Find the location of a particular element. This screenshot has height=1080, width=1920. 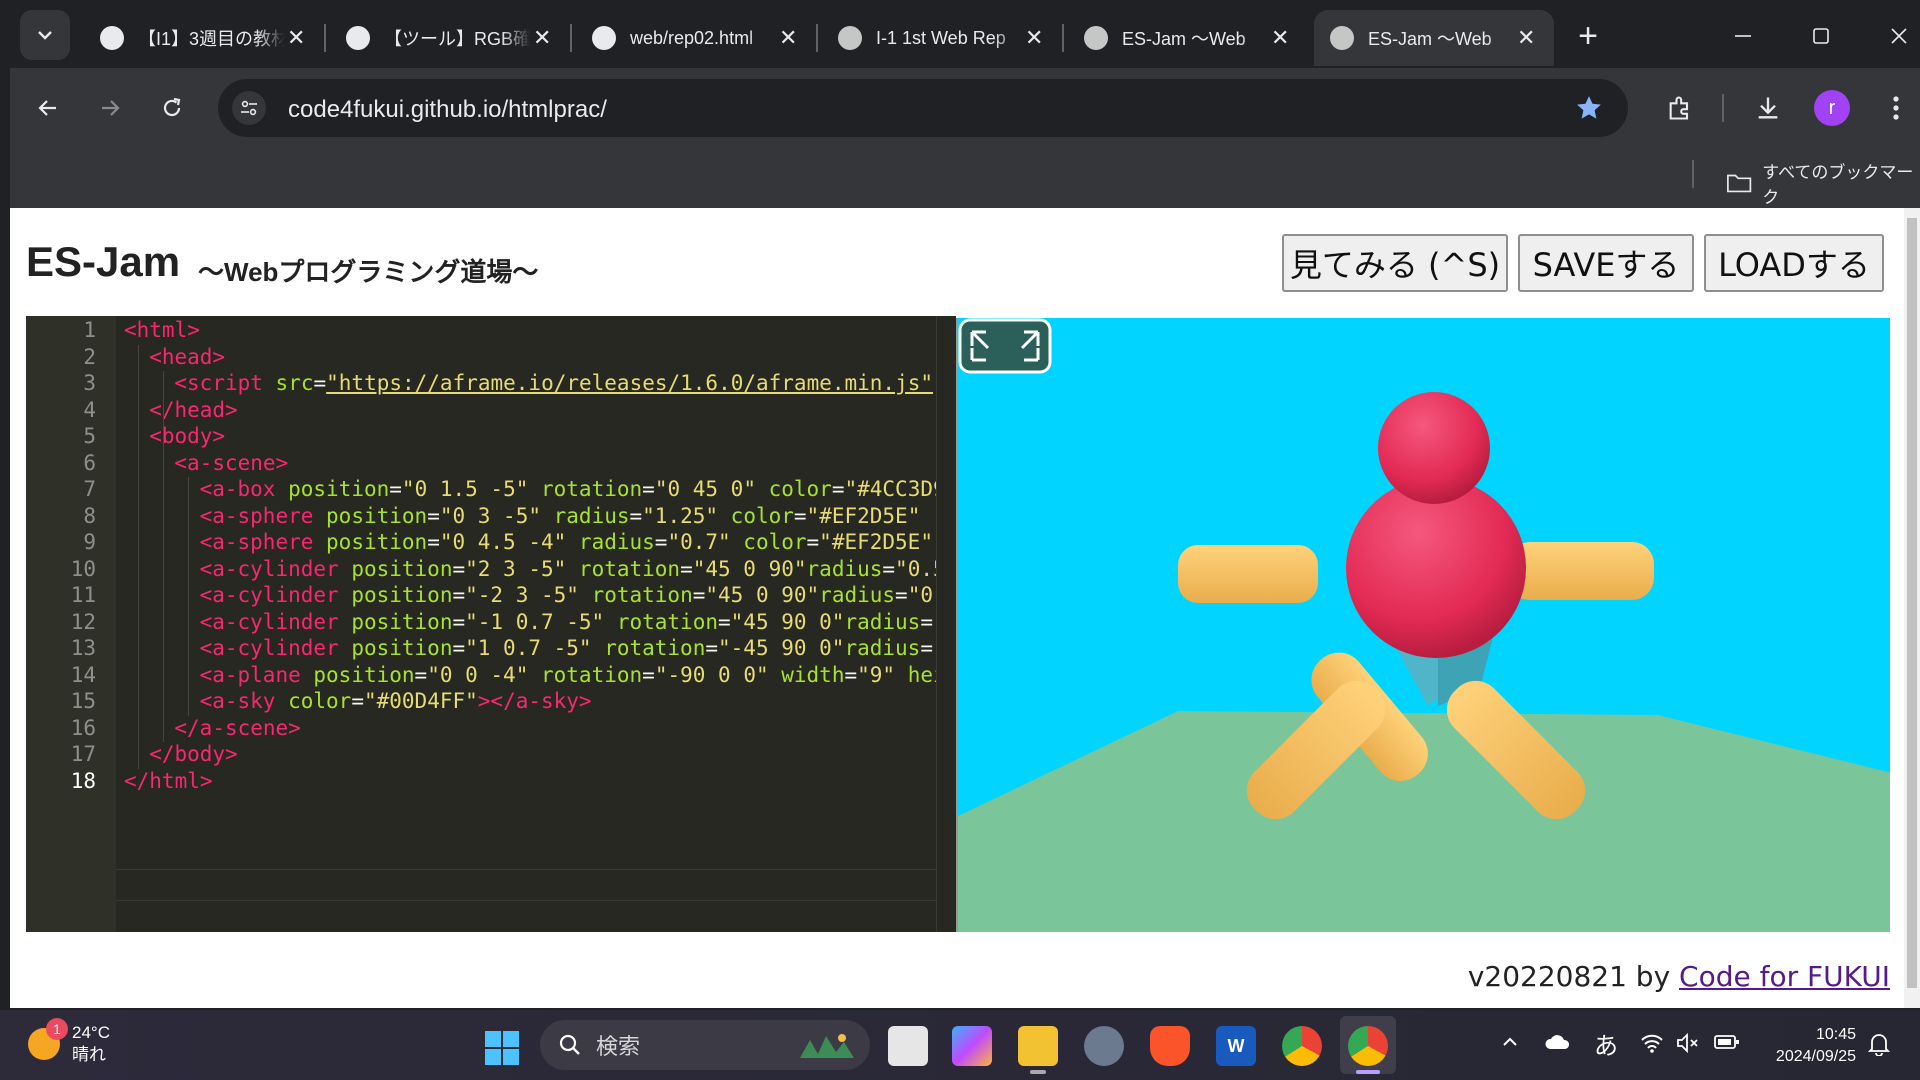

minimize-icon is located at coordinates (1743, 36).